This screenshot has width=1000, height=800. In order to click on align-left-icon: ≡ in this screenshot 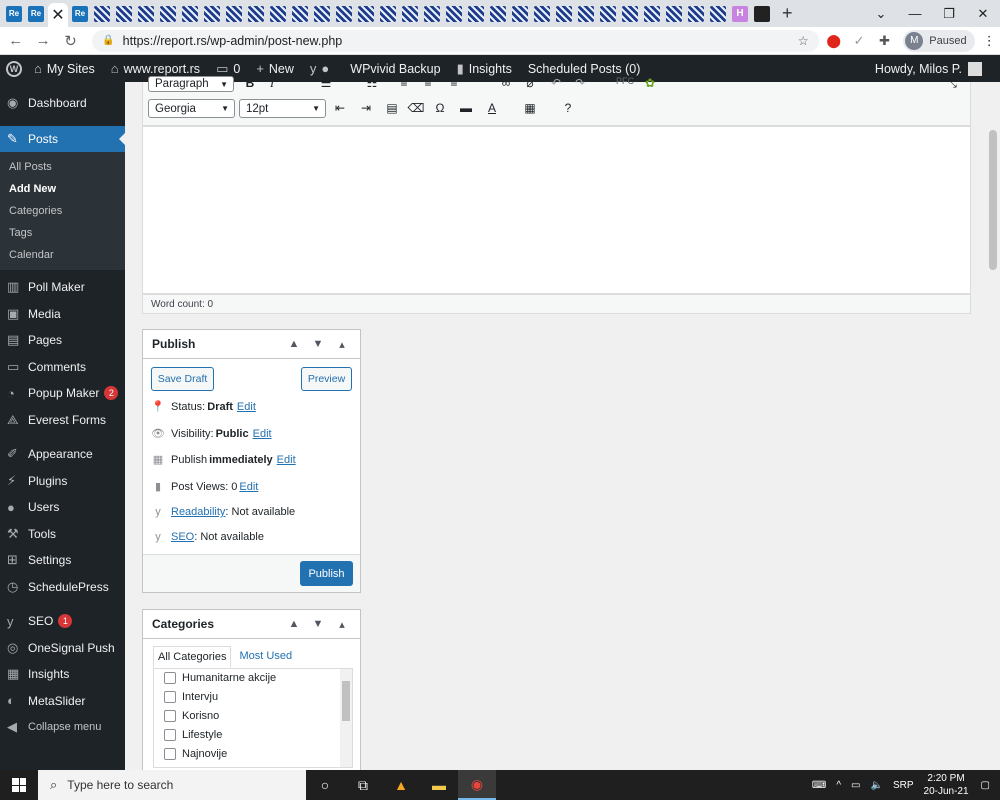, I will do `click(404, 83)`.